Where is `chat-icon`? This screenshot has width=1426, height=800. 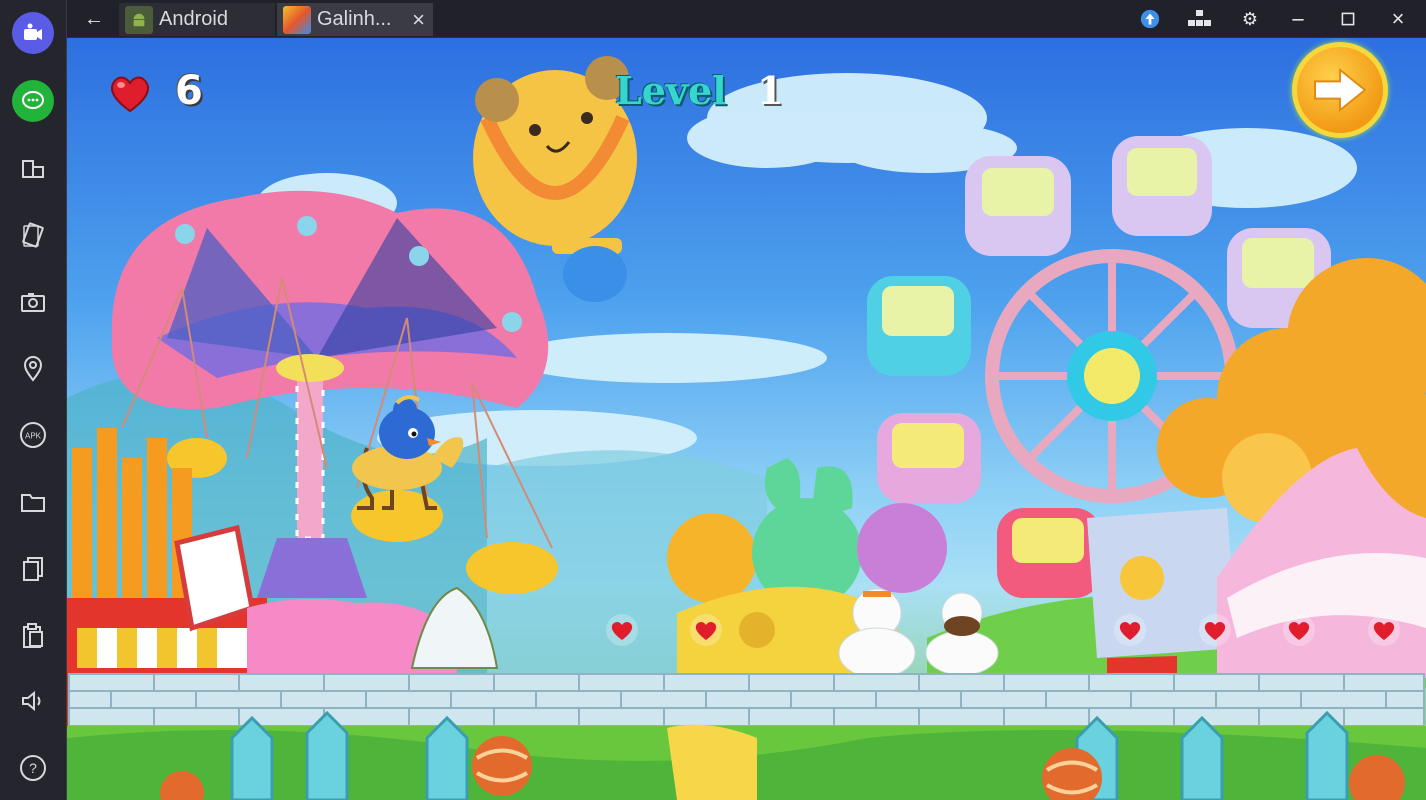 chat-icon is located at coordinates (33, 101).